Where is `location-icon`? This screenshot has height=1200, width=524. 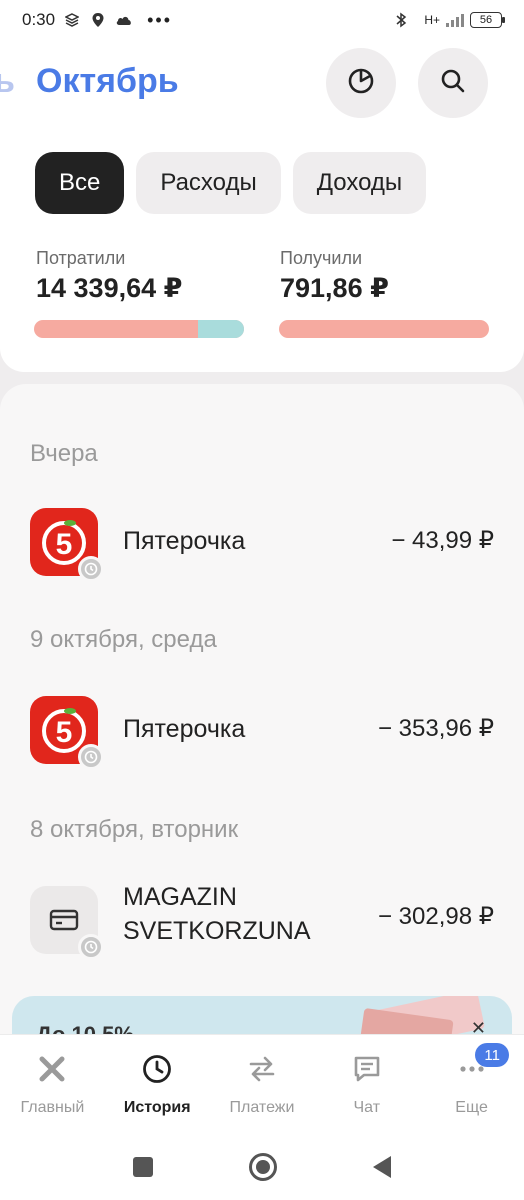
location-icon is located at coordinates (98, 20).